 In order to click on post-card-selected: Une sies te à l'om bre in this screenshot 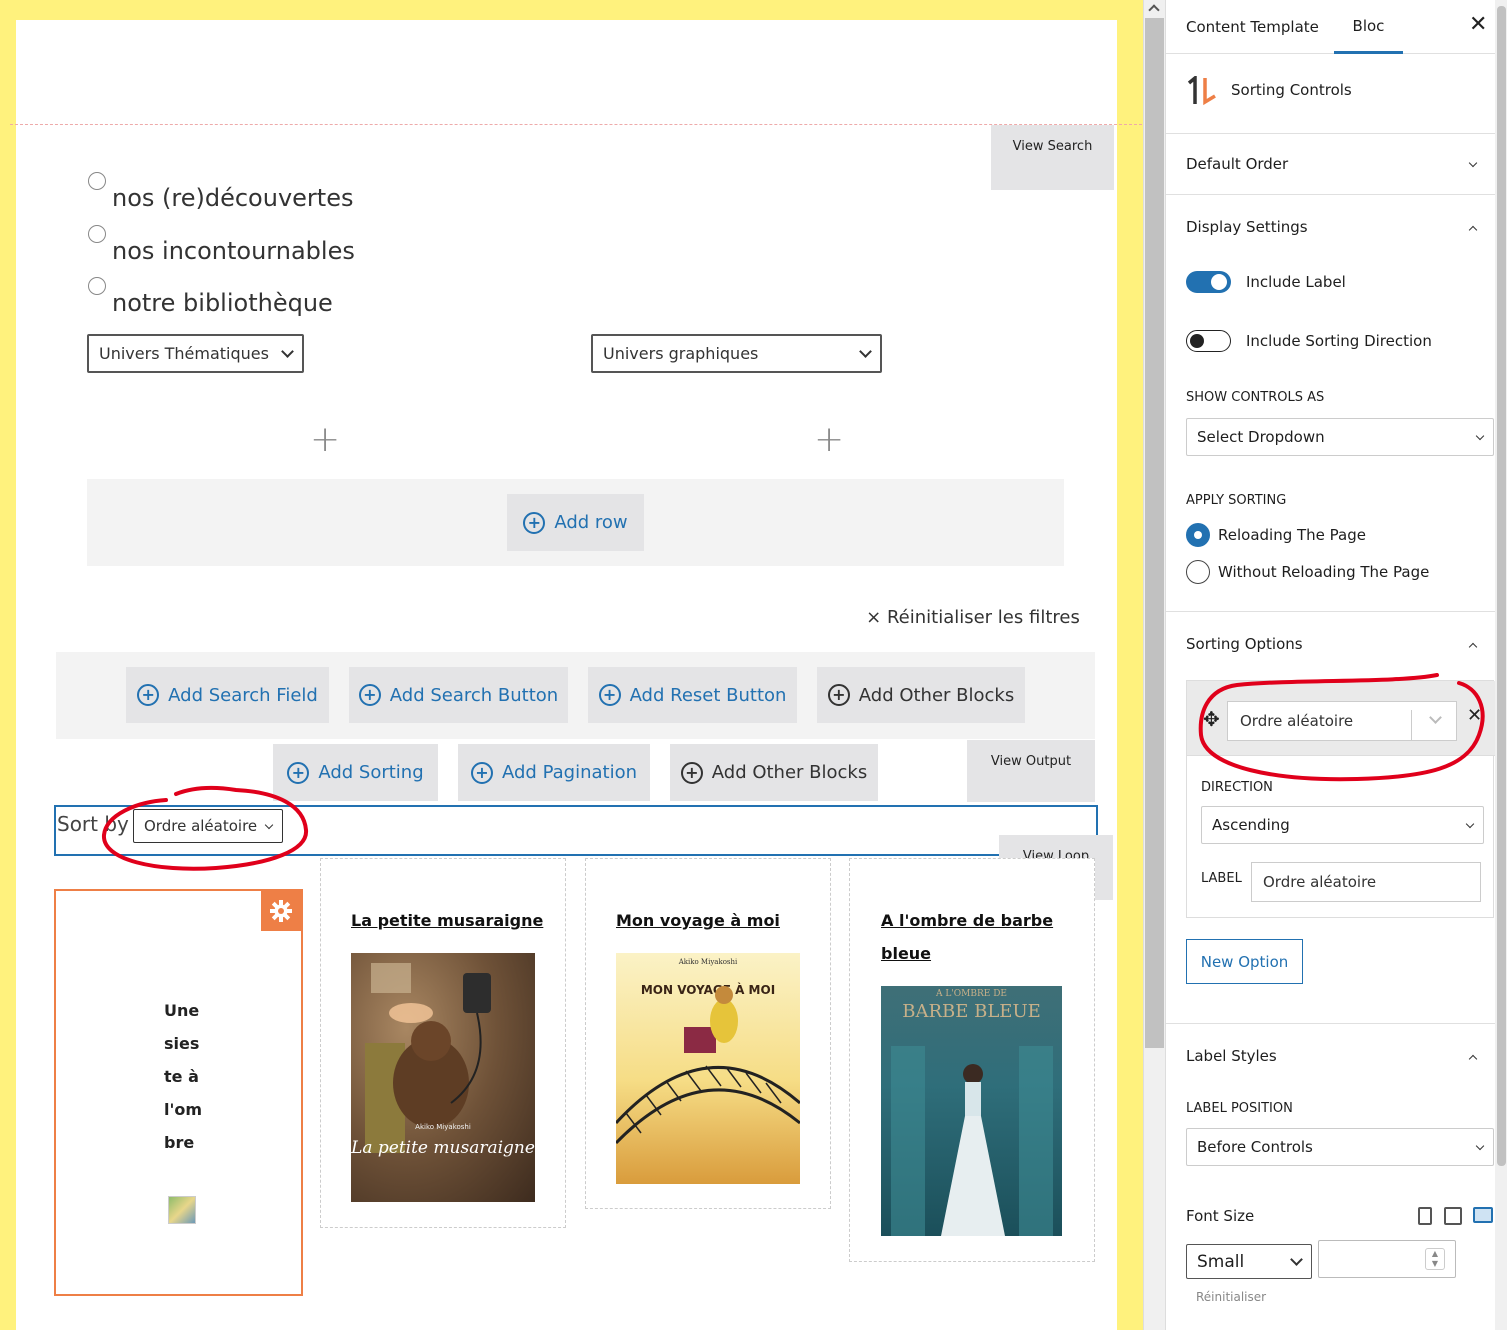, I will do `click(178, 1092)`.